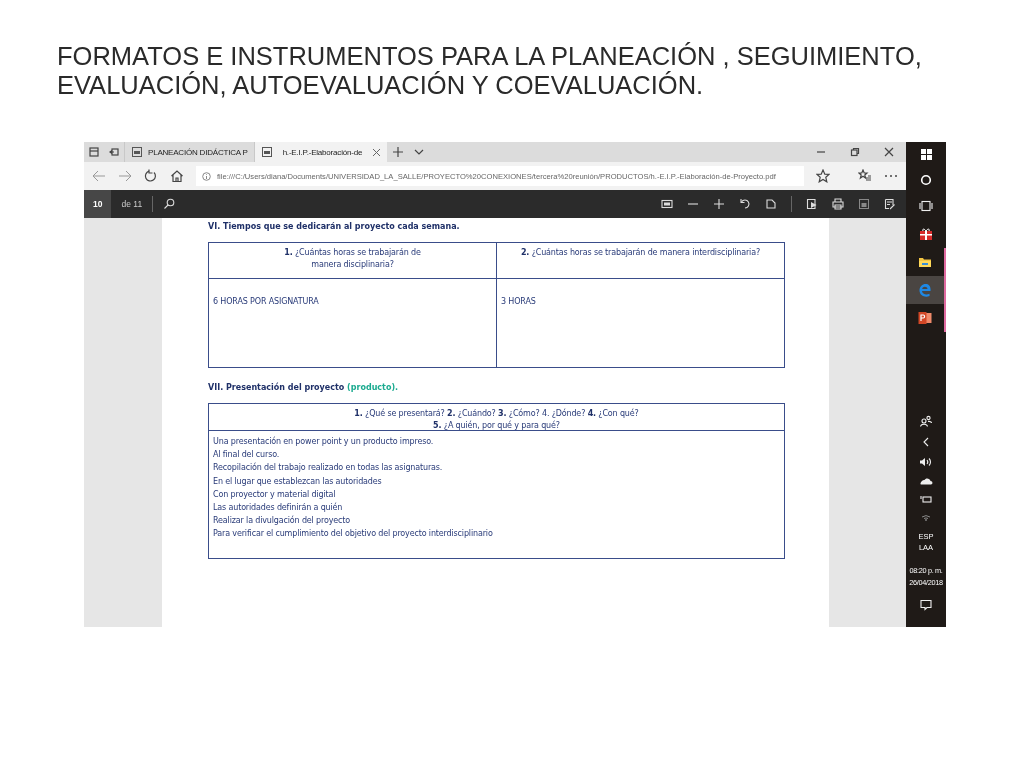 The image size is (1024, 768). What do you see at coordinates (926, 481) in the screenshot?
I see `cloud-icon` at bounding box center [926, 481].